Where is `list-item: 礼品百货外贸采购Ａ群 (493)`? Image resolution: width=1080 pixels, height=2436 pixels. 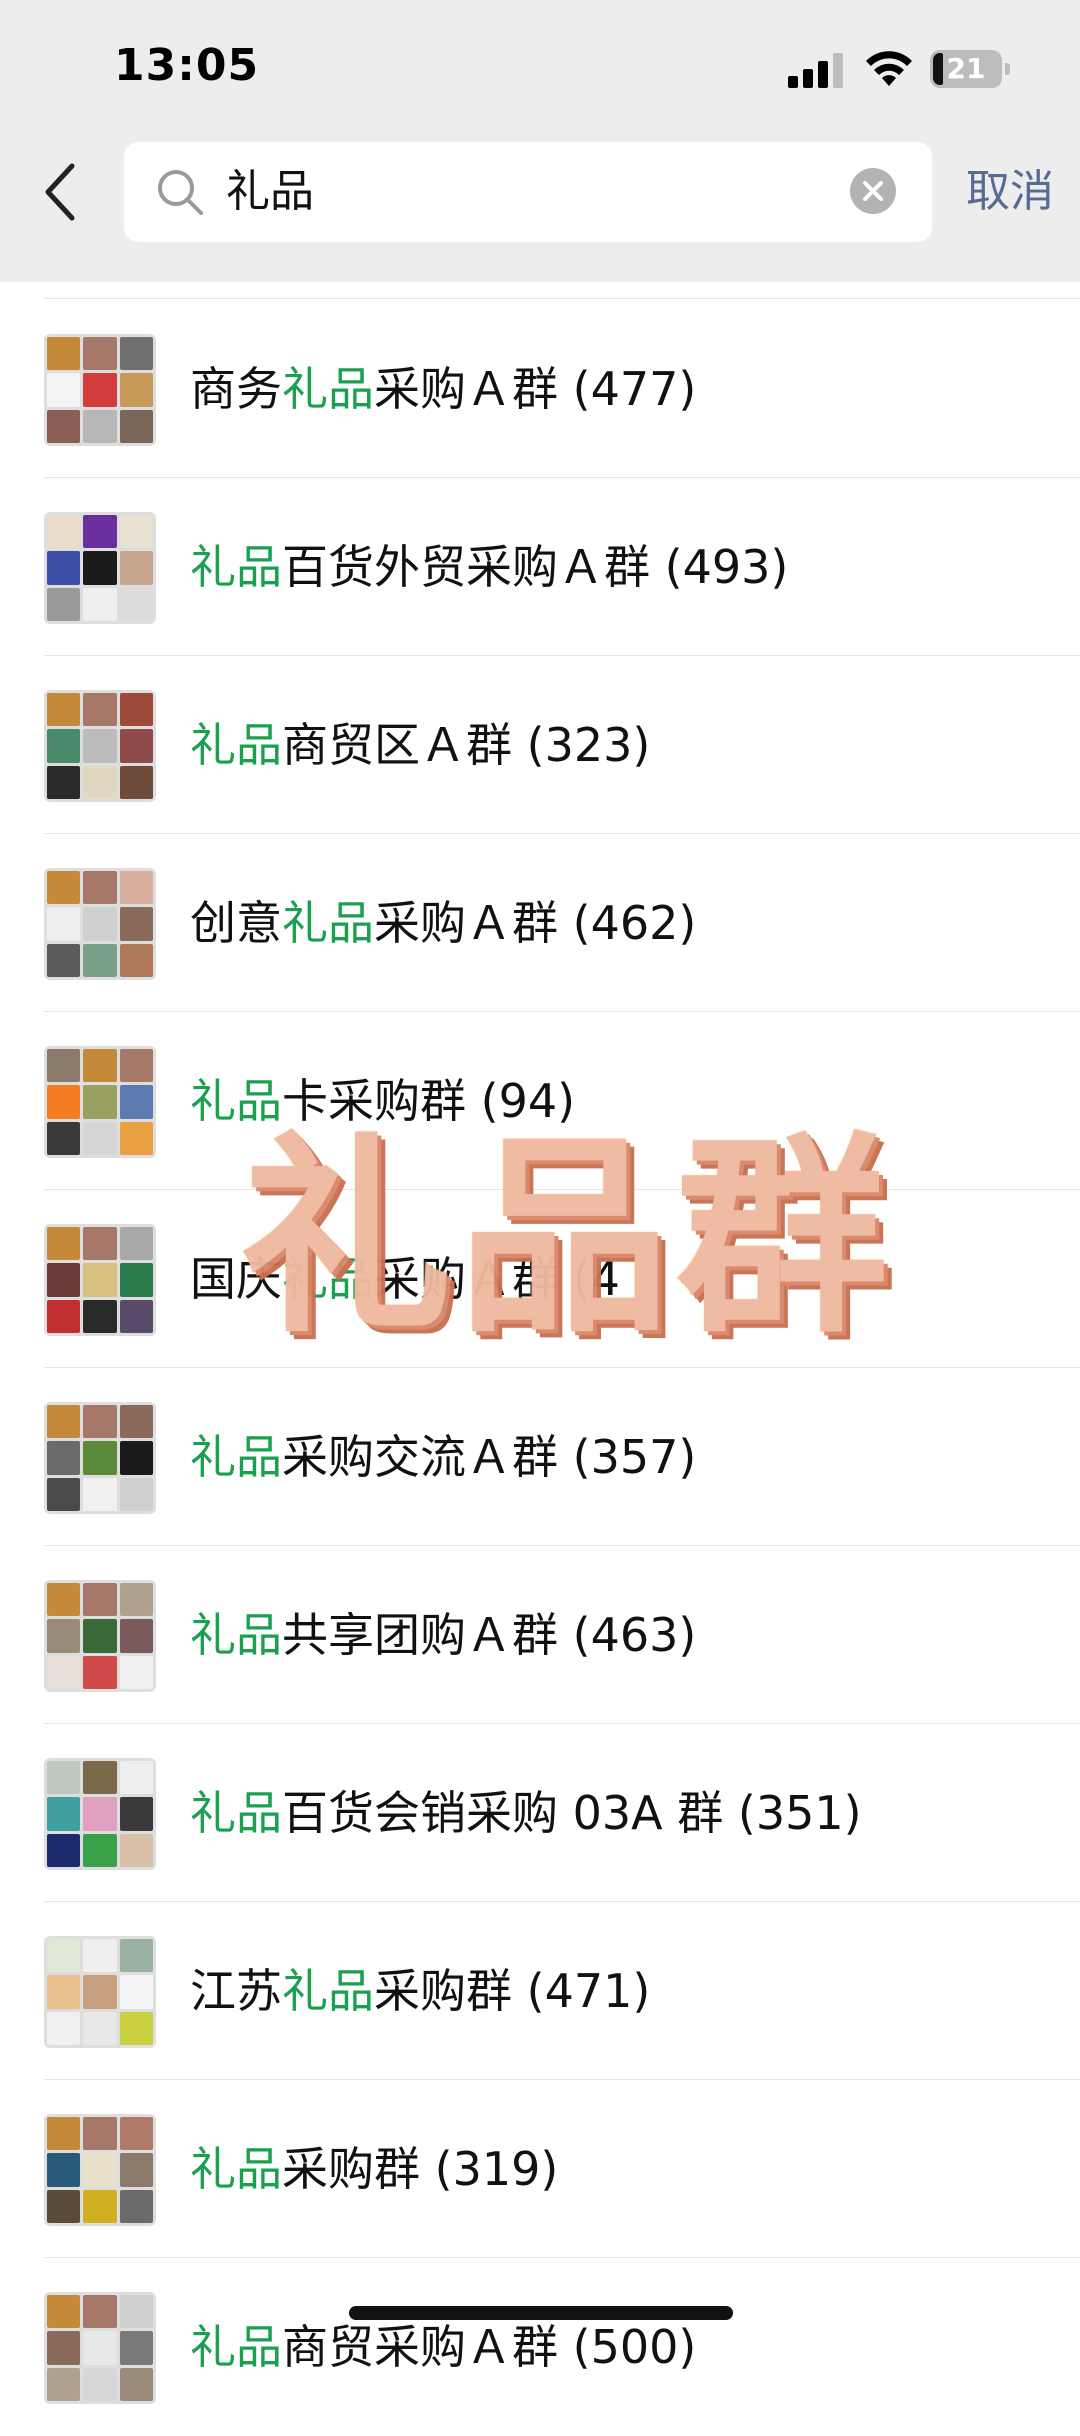
list-item: 礼品百货外贸采购Ａ群 (493) is located at coordinates (540, 567).